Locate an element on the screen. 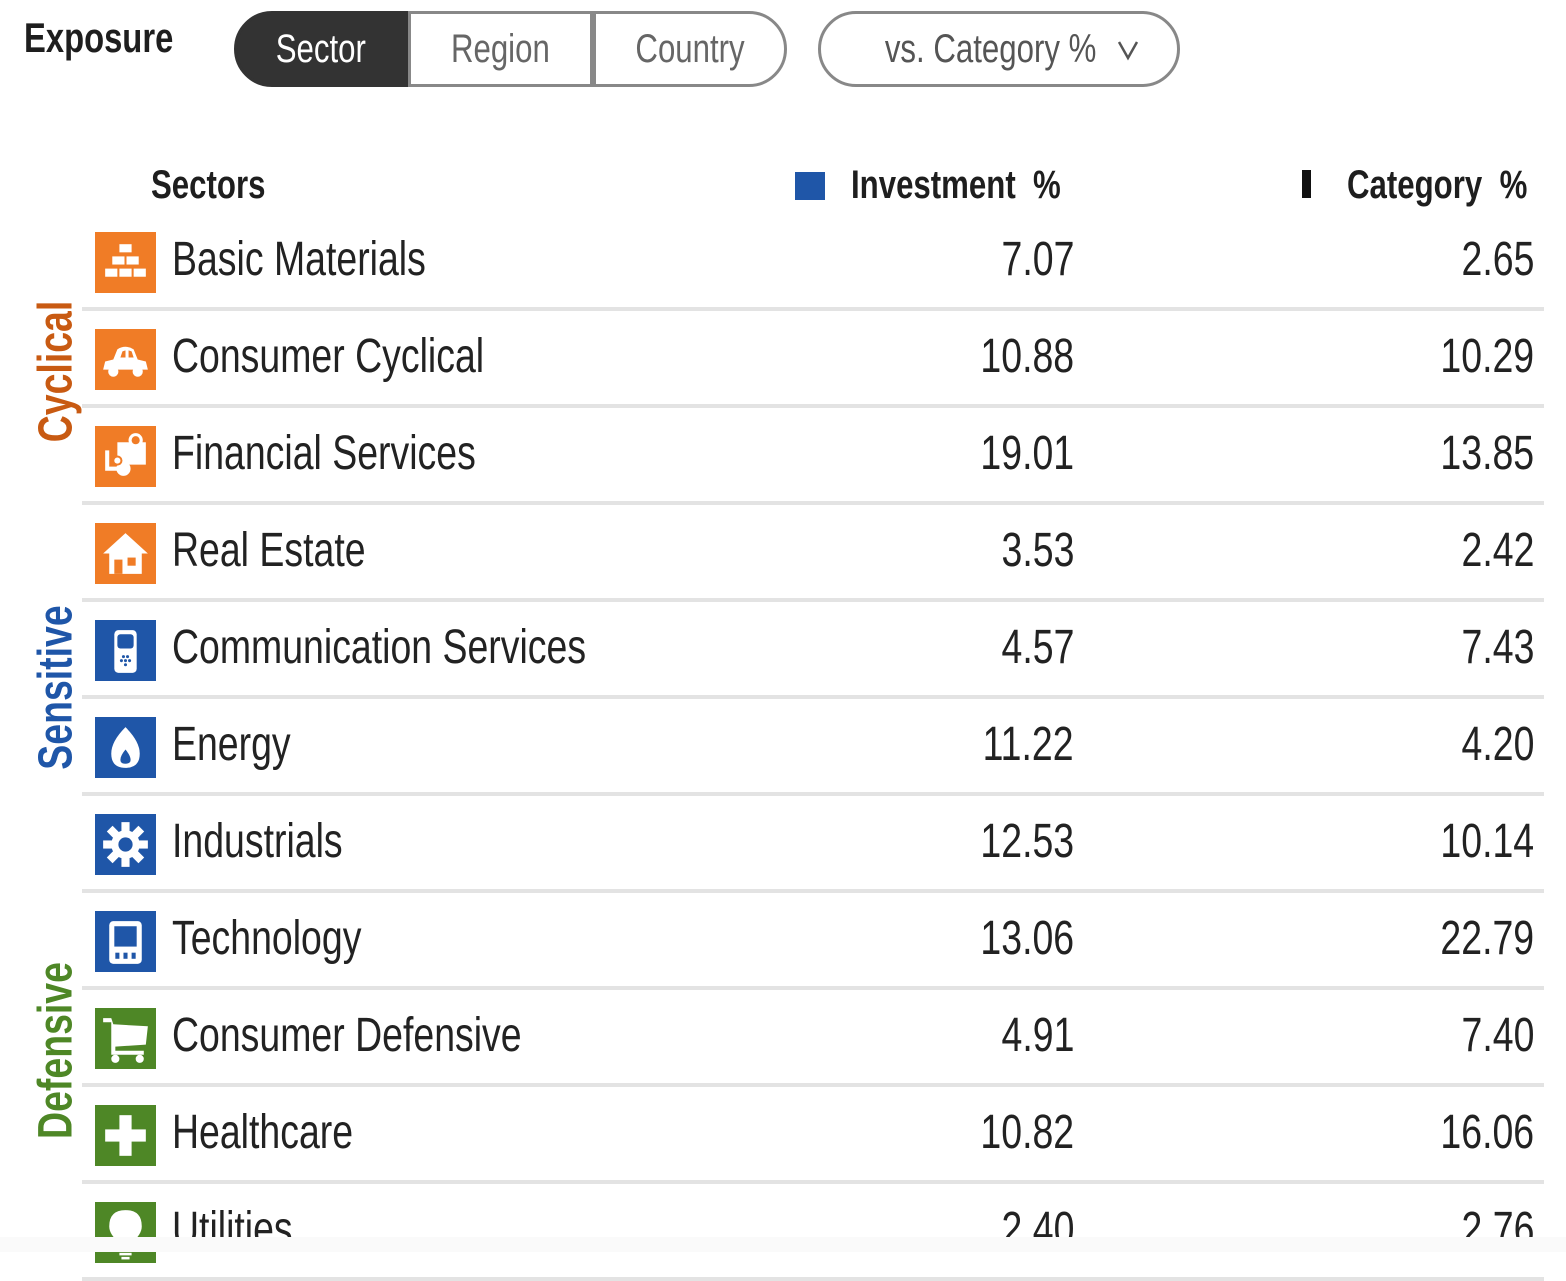 This screenshot has width=1566, height=1281. sector-row-communication-services: Communication Services 4.57 7.43 is located at coordinates (813, 650).